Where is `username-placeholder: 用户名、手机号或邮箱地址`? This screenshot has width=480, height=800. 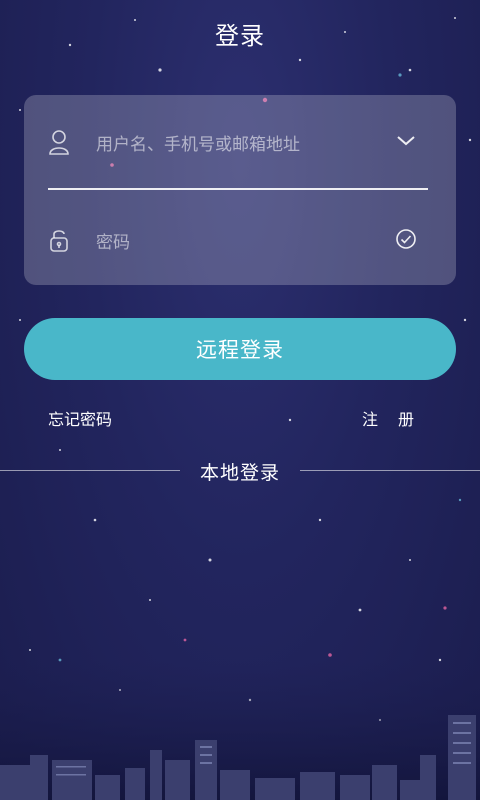 username-placeholder: 用户名、手机号或邮箱地址 is located at coordinates (198, 145).